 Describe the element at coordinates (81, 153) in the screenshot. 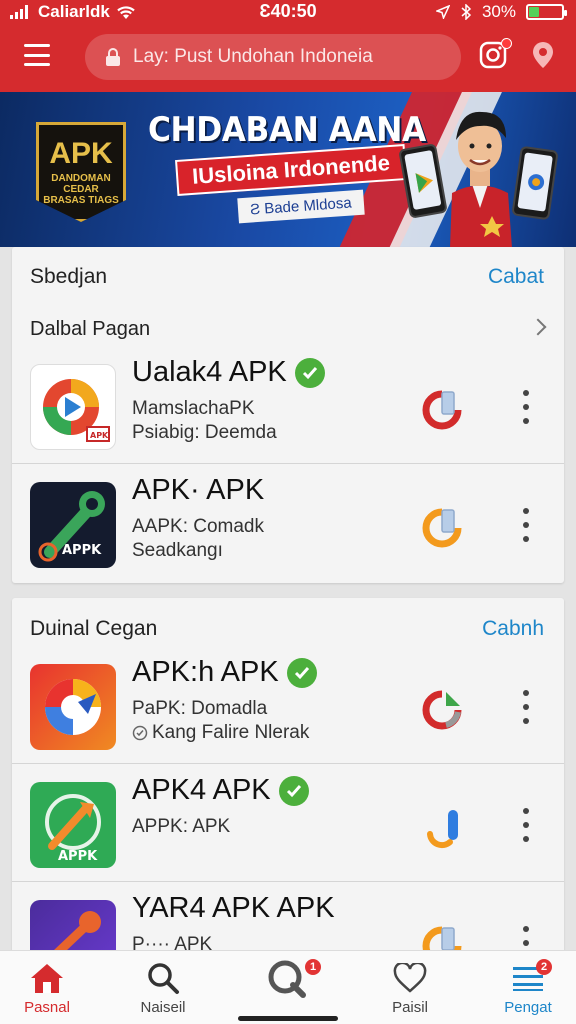

I see `badge-title: APK` at that location.